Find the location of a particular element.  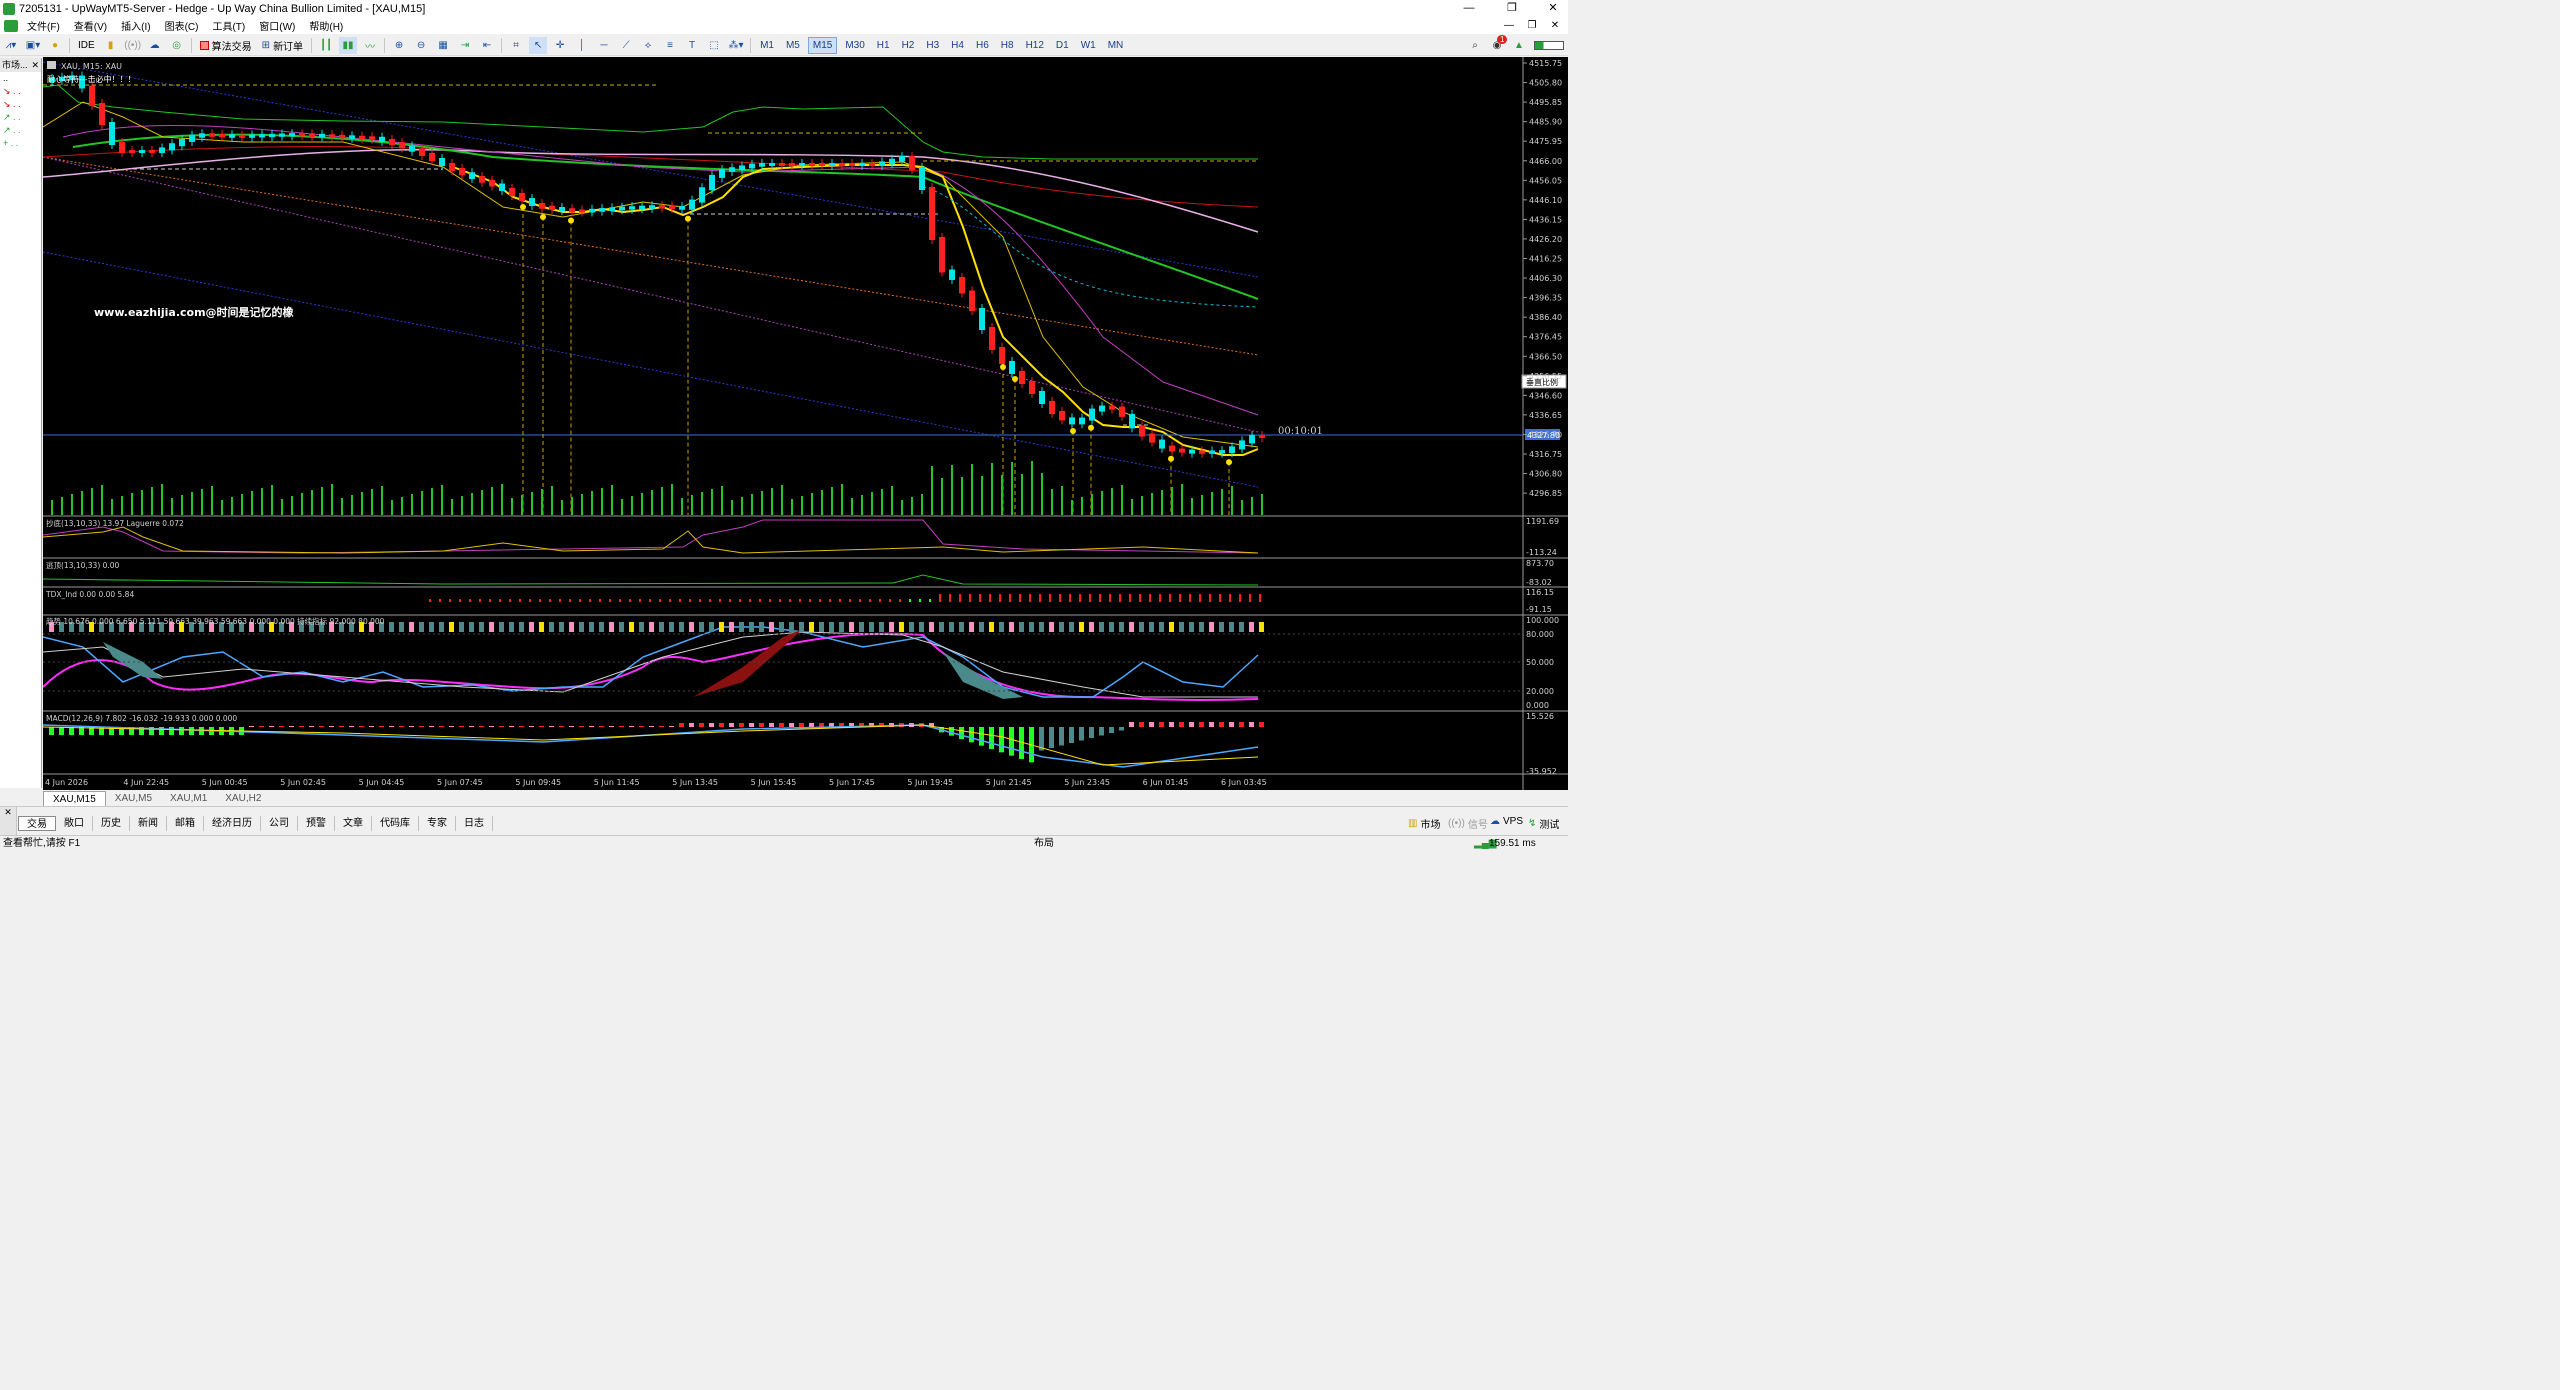

account-icon: ▲ is located at coordinates (1519, 45).